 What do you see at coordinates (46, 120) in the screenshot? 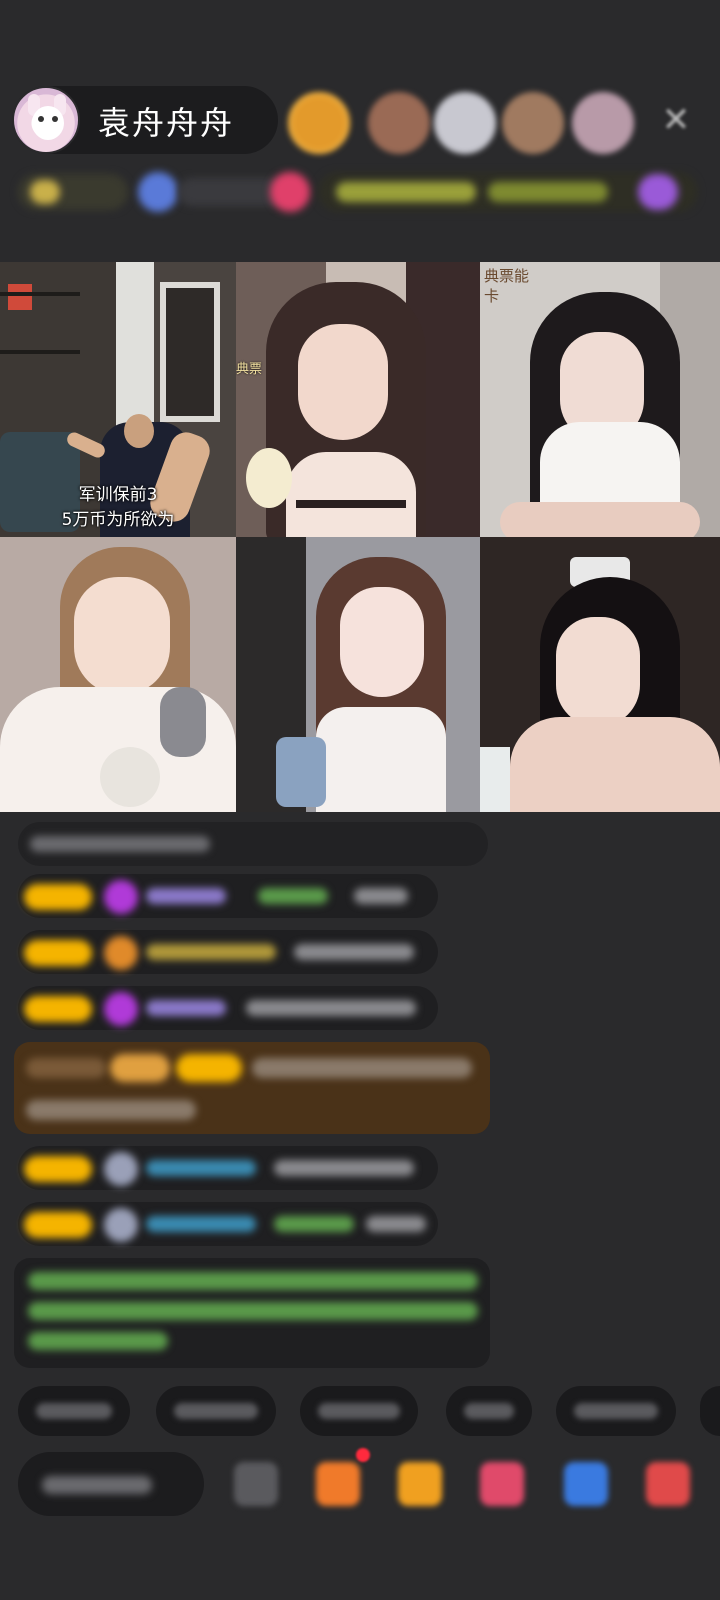
I see `host-avatar` at bounding box center [46, 120].